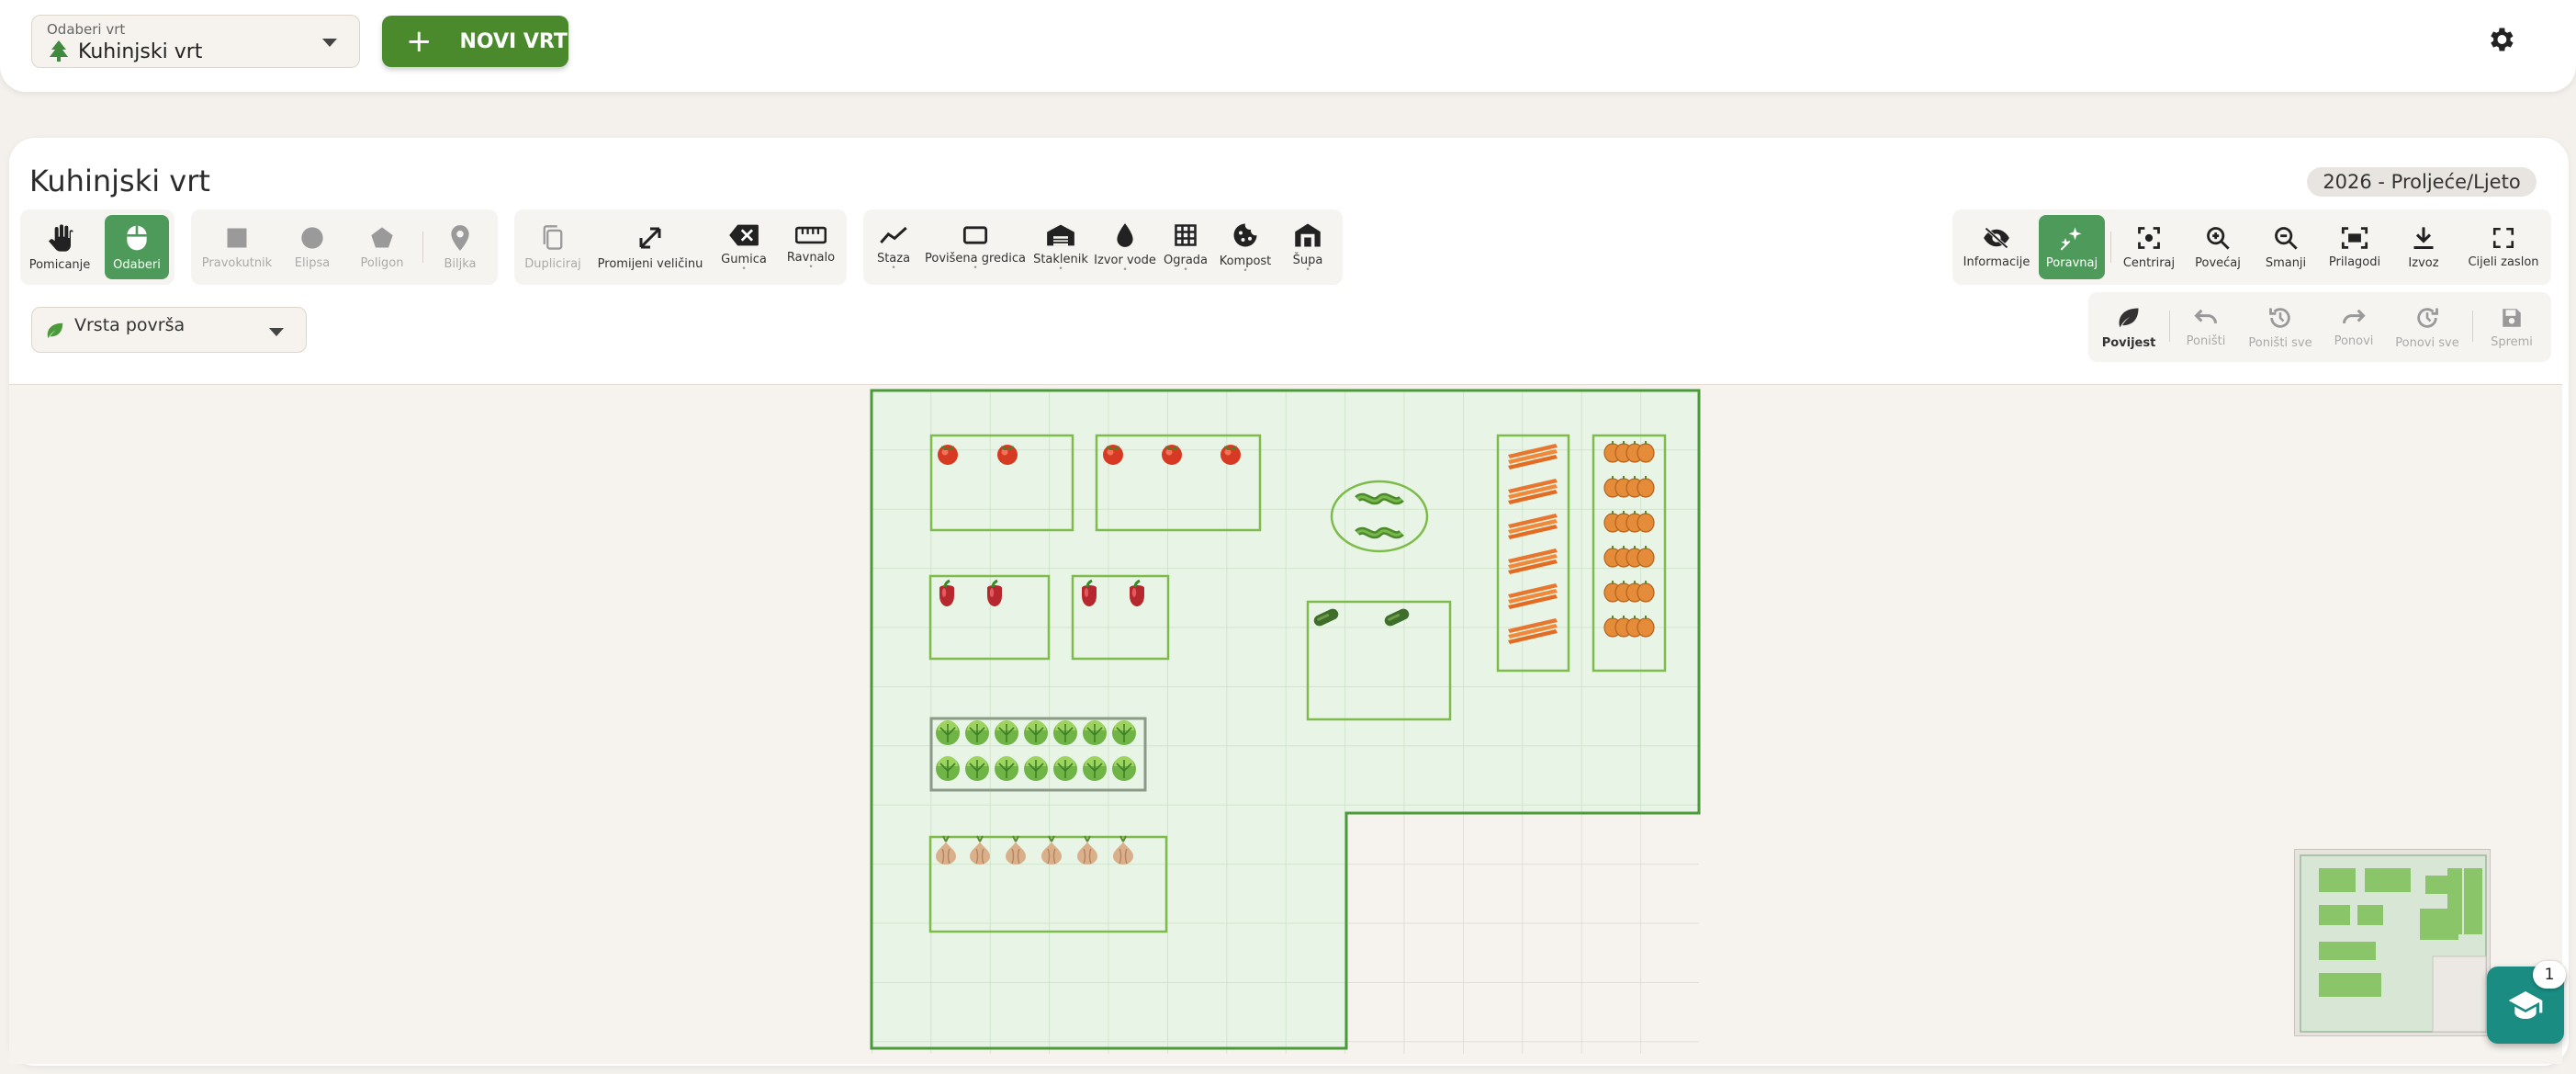 The image size is (2576, 1074). Describe the element at coordinates (2422, 182) in the screenshot. I see `season-badge: 2026 - Proljeće/Ljeto` at that location.